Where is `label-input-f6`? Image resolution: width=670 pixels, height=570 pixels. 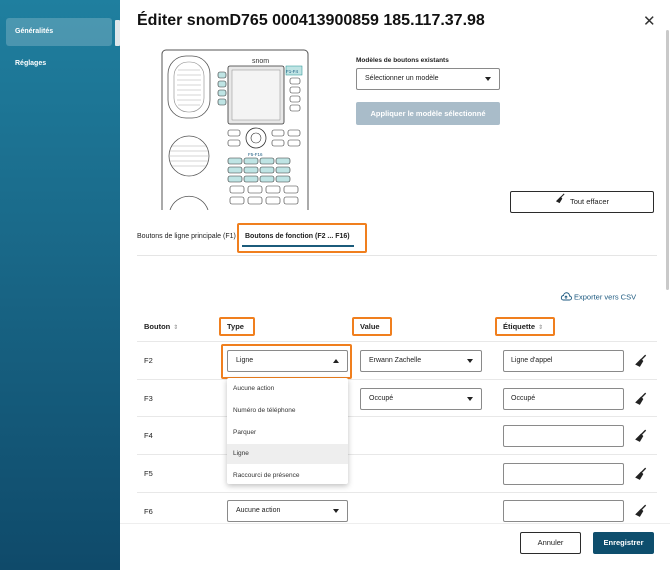
label-input-f6 is located at coordinates (563, 511).